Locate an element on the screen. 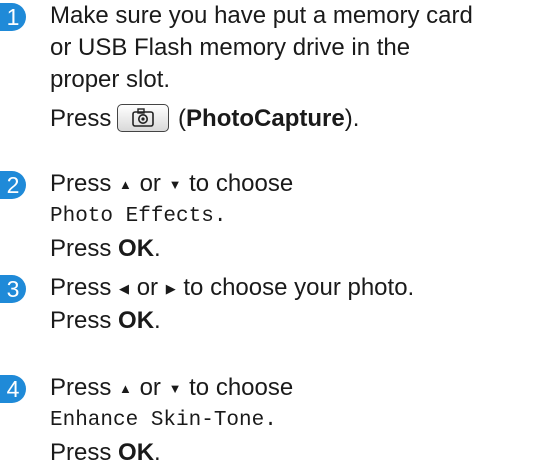 This screenshot has width=546, height=476. menu-option-enhance-skin-tone: Enhance Skin-Tone. is located at coordinates (163, 420).